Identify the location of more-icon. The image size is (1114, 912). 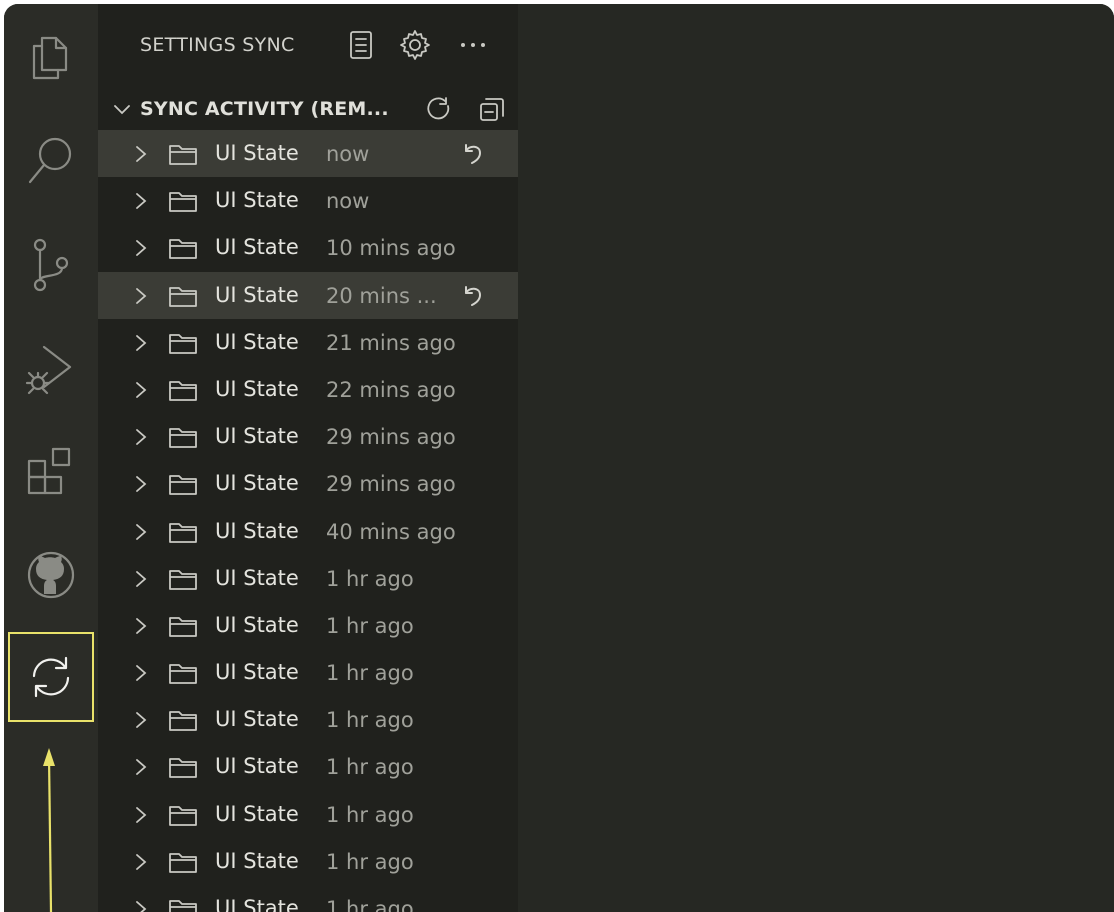
(473, 45).